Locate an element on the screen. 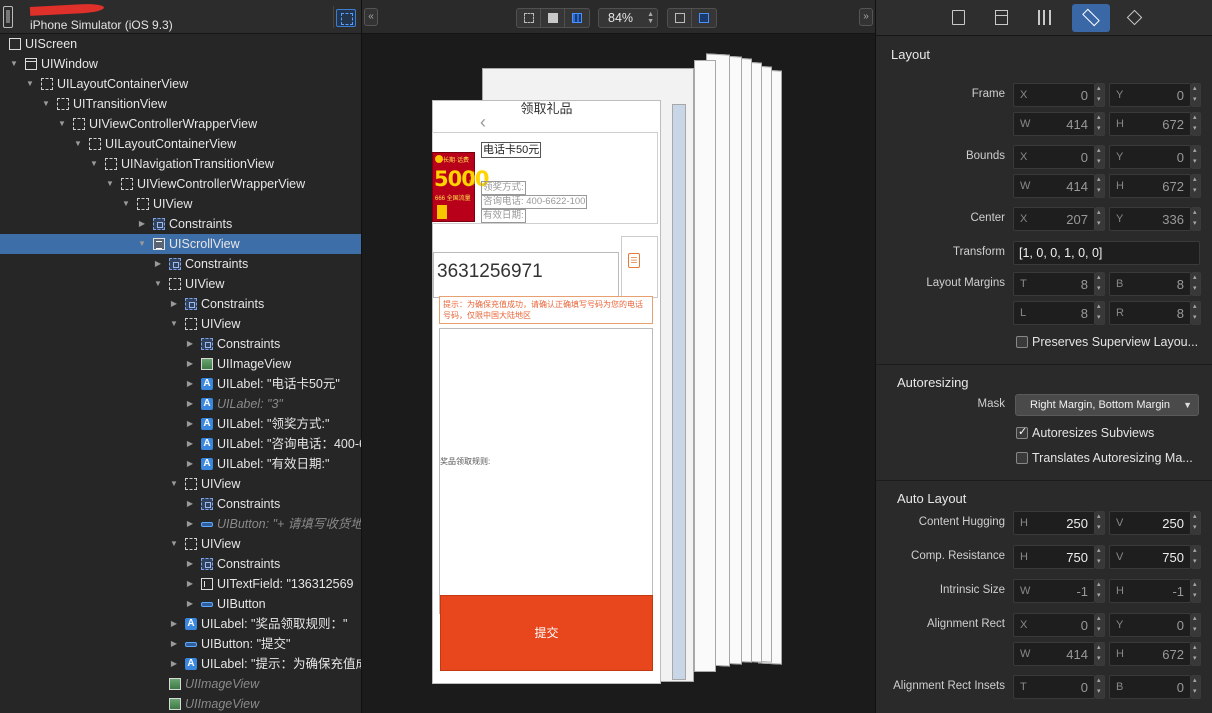 Image resolution: width=1212 pixels, height=713 pixels. show-frames-button is located at coordinates (346, 18).